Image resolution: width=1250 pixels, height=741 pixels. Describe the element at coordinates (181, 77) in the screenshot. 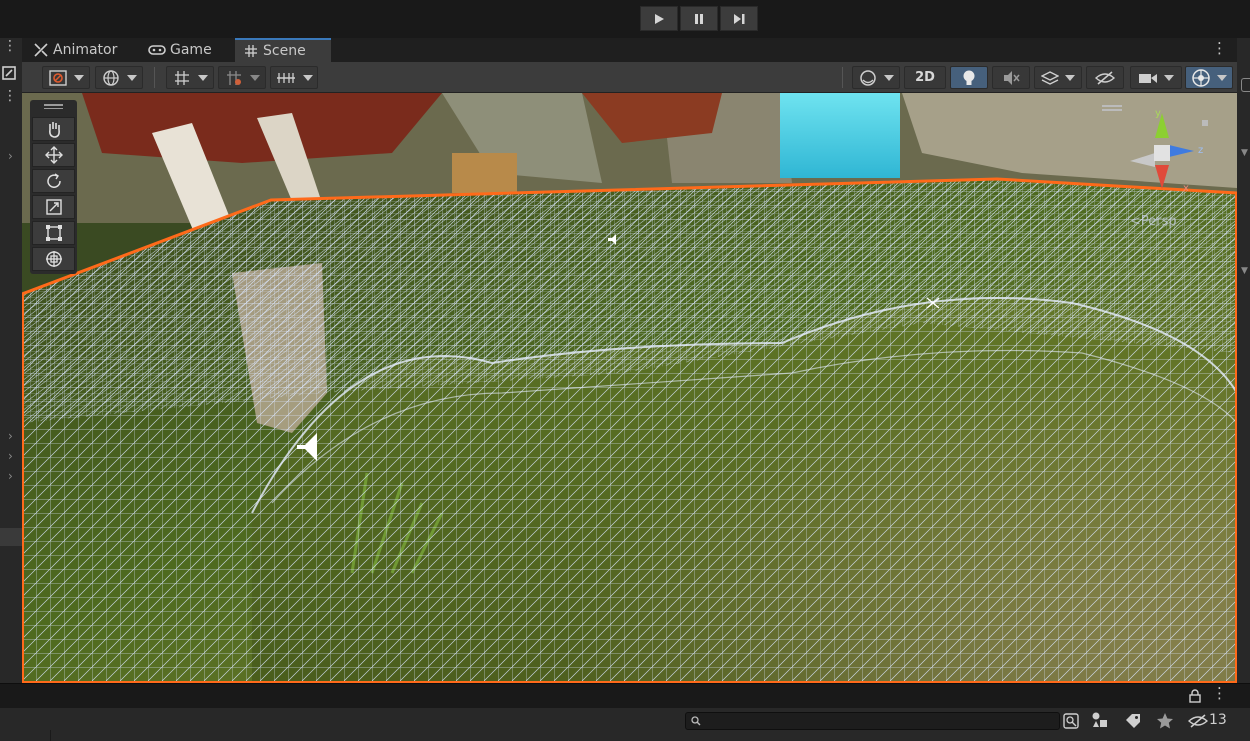

I see `grid-snap-icon` at that location.